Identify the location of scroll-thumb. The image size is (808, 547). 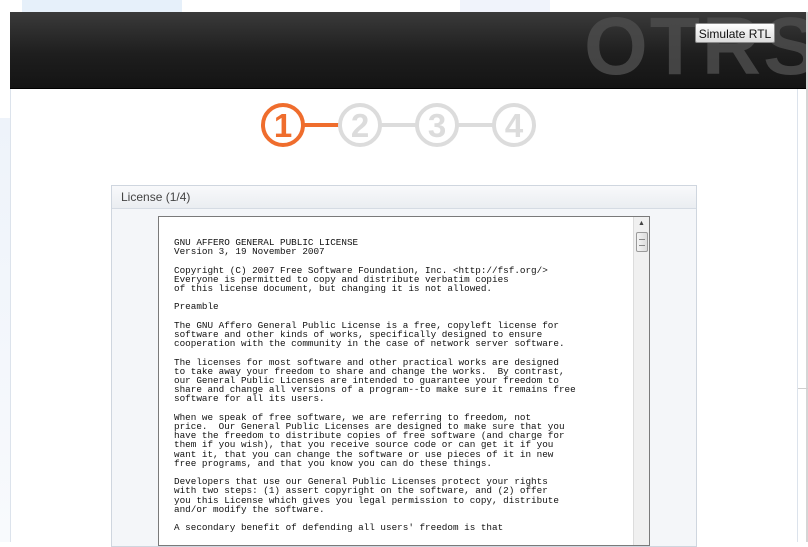
(642, 242).